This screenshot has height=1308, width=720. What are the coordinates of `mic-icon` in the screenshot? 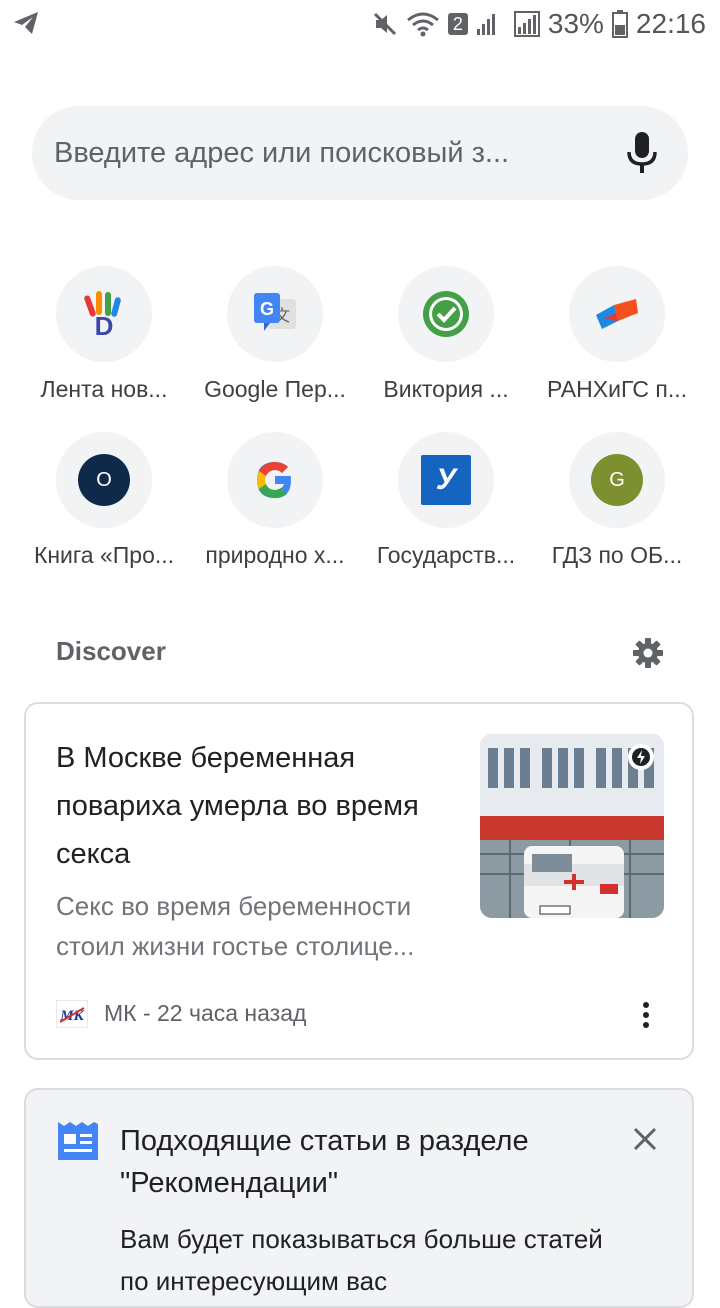 It's located at (642, 153).